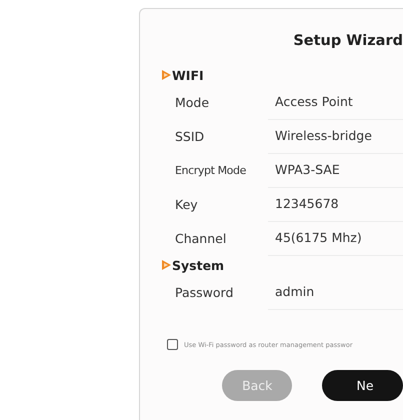 Image resolution: width=403 pixels, height=420 pixels. I want to click on field-label: SSID, so click(190, 136).